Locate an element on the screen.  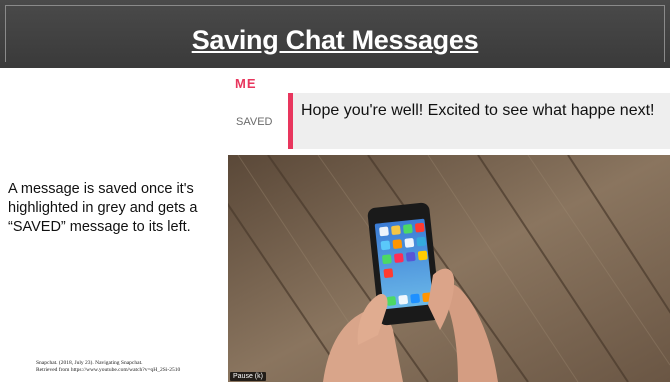
sender-label: ME is located at coordinates (246, 83).